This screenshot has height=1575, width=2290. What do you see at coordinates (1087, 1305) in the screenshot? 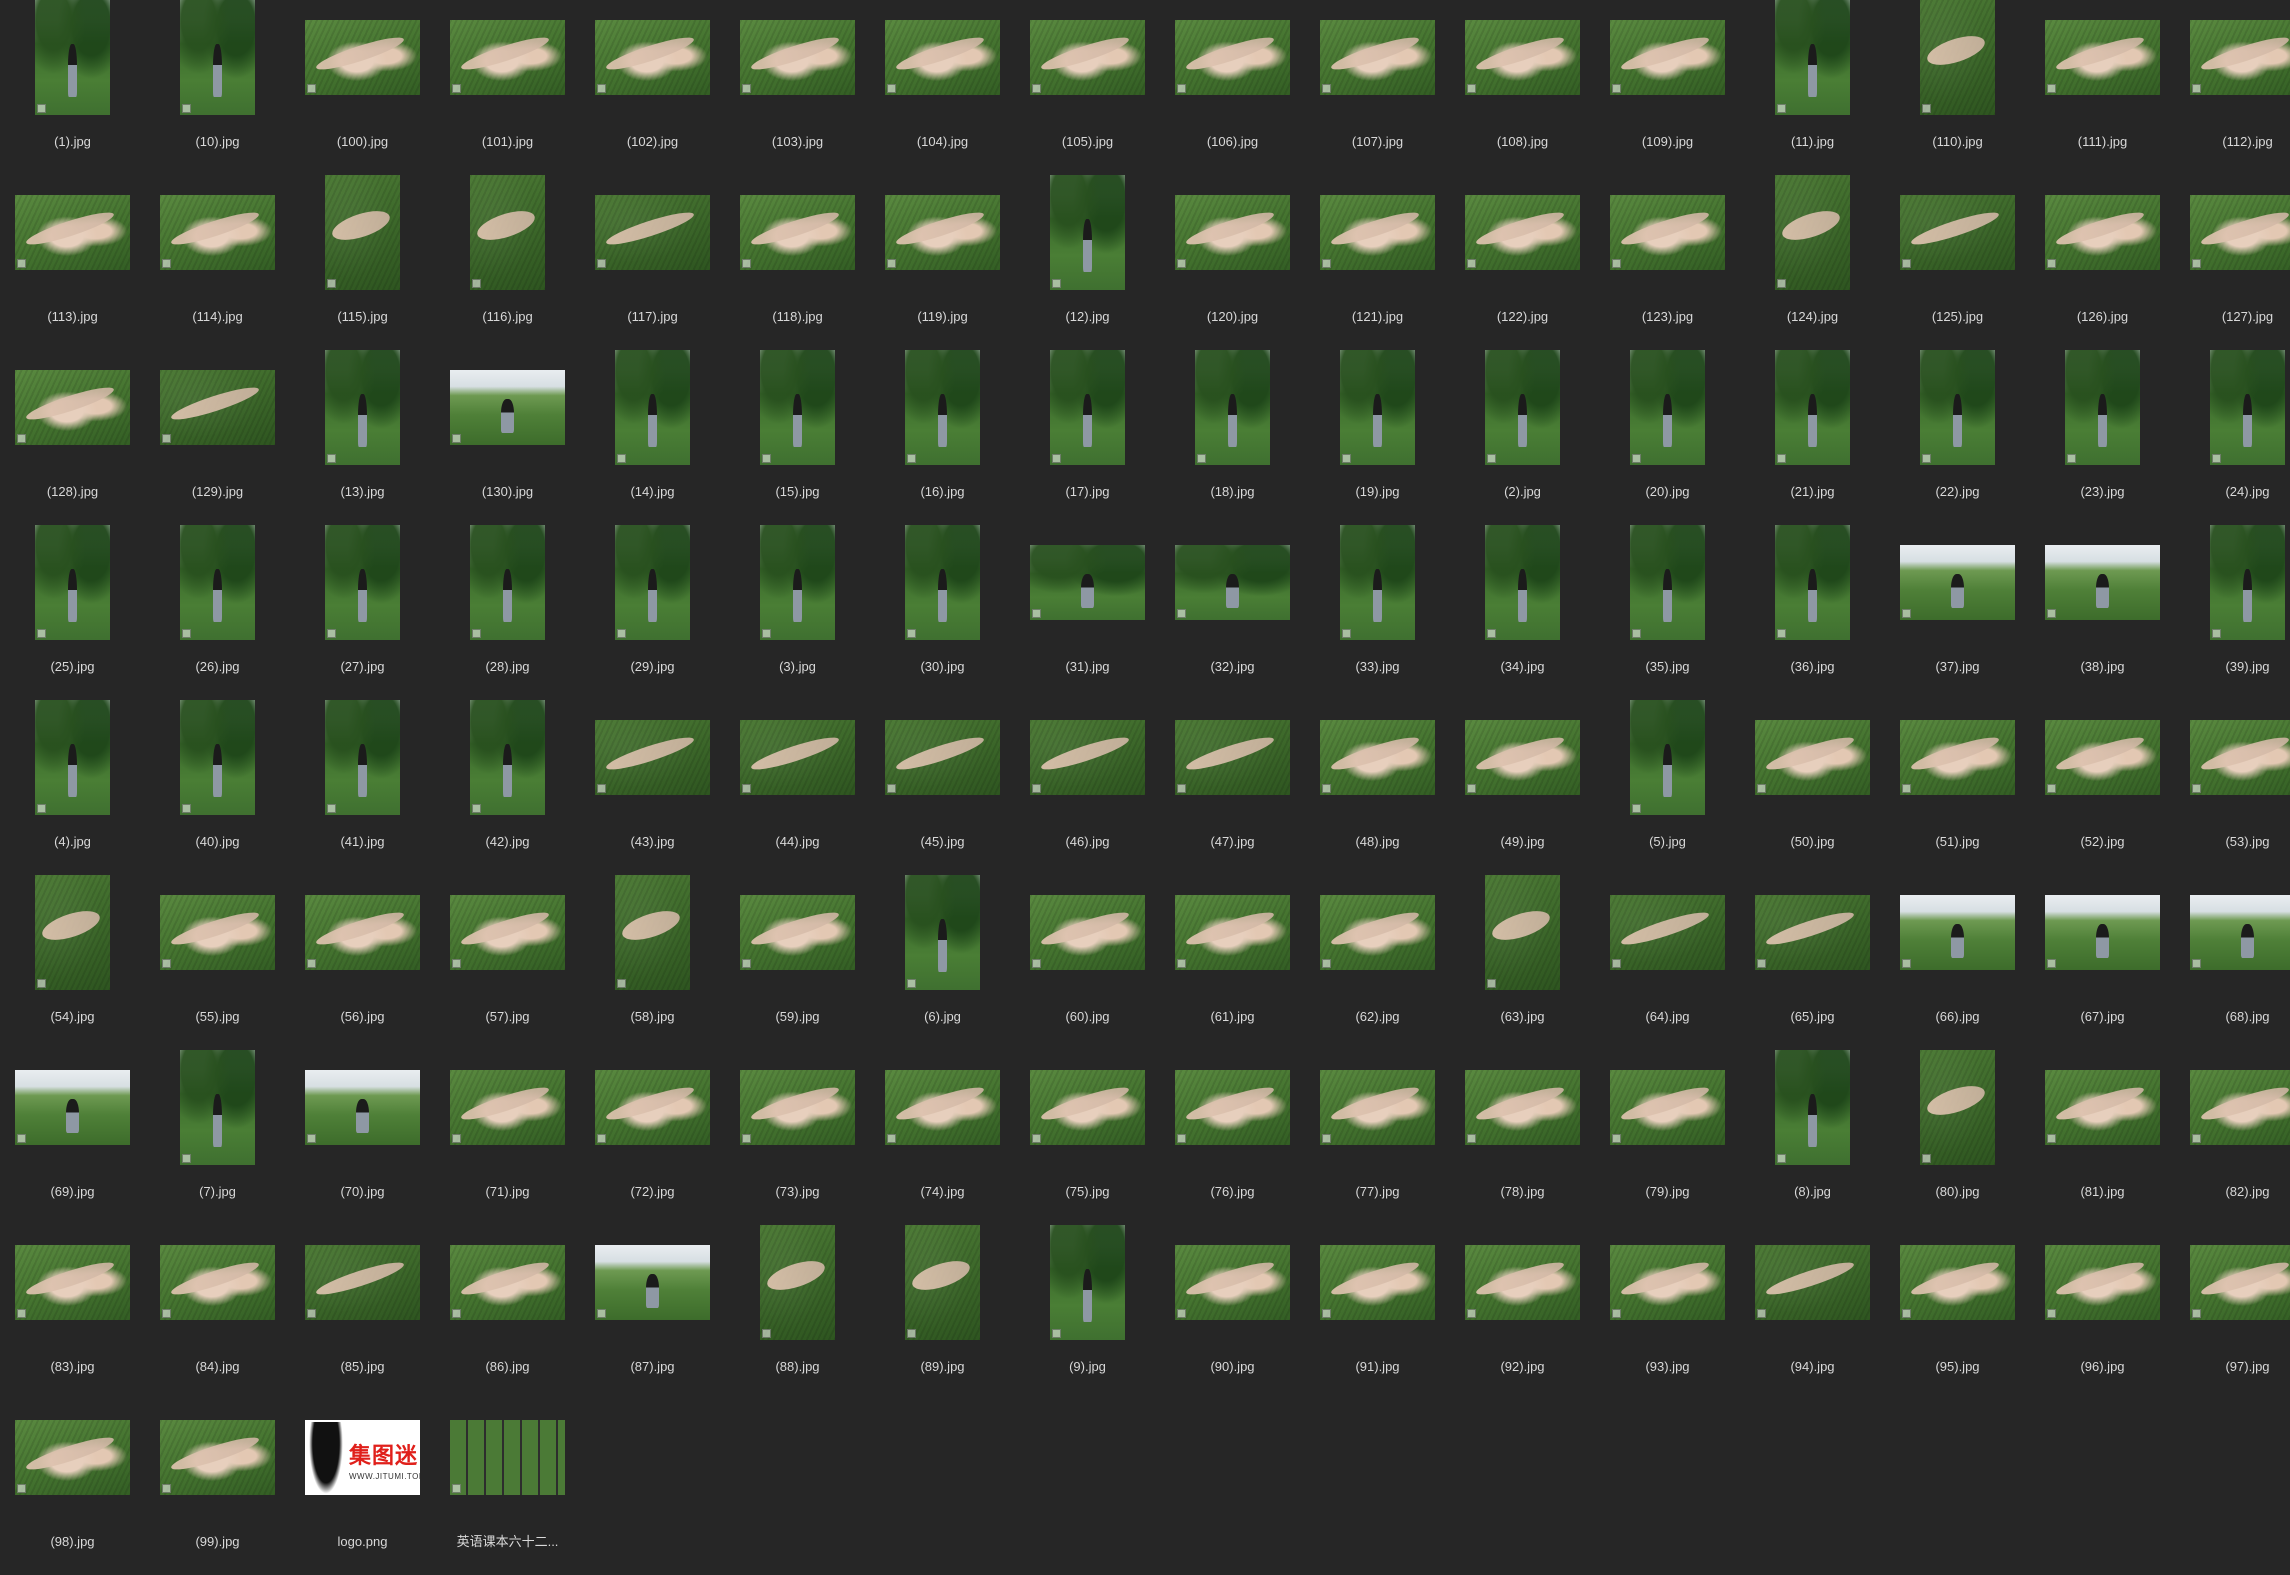
I see `file-item: (9).jpg` at bounding box center [1087, 1305].